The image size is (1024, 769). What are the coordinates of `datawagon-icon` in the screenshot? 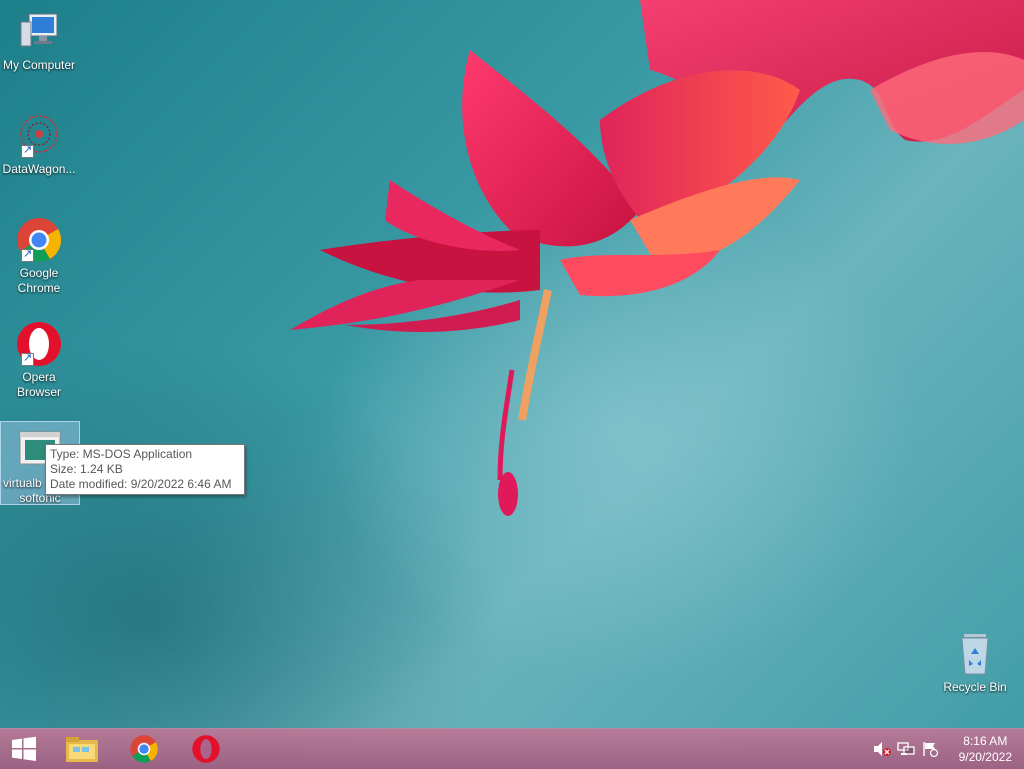 It's located at (39, 136).